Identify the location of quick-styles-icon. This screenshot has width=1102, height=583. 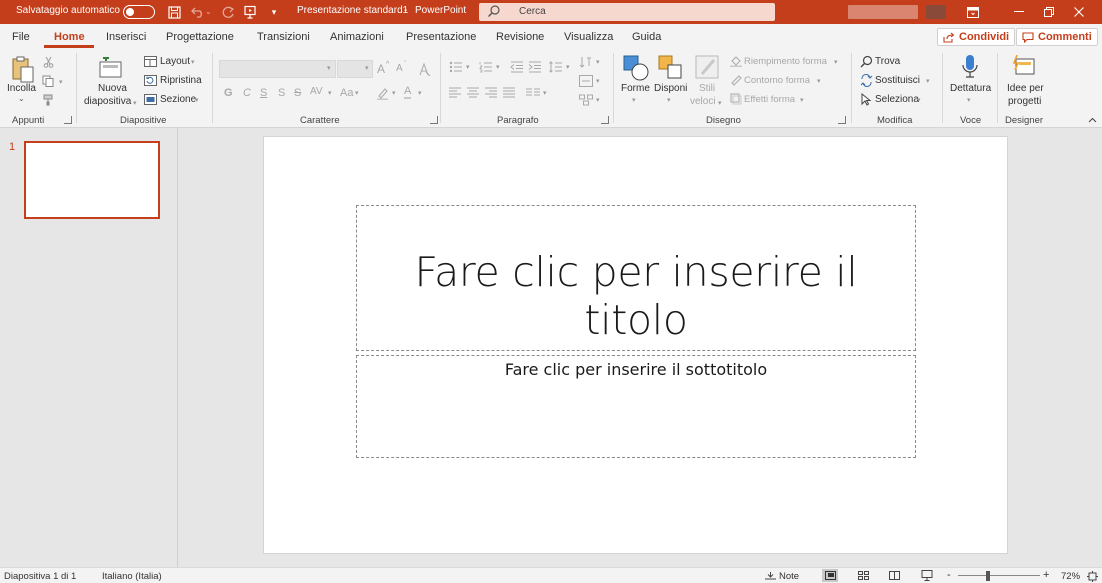
(708, 68).